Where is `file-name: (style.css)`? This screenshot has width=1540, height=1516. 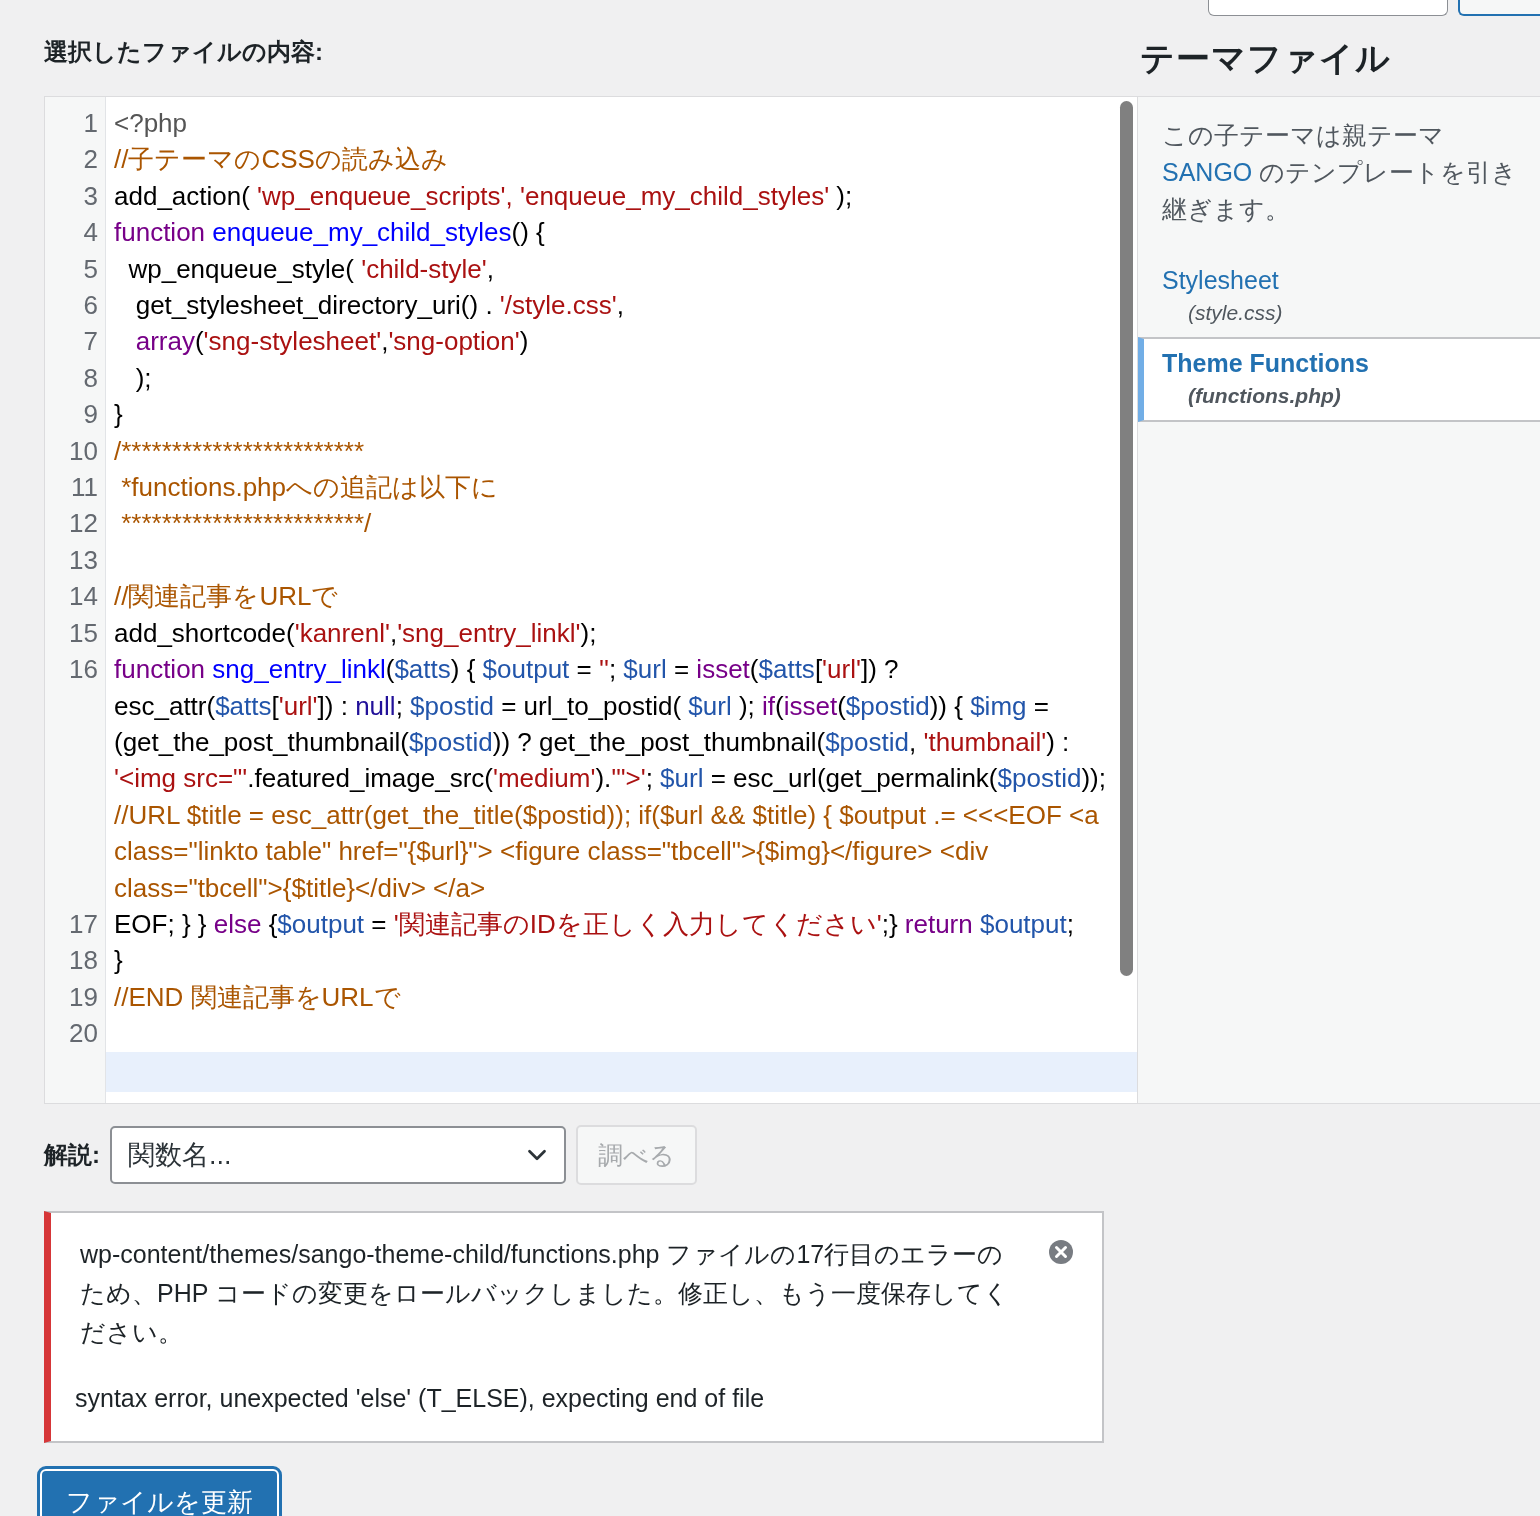
file-name: (style.css) is located at coordinates (1235, 313).